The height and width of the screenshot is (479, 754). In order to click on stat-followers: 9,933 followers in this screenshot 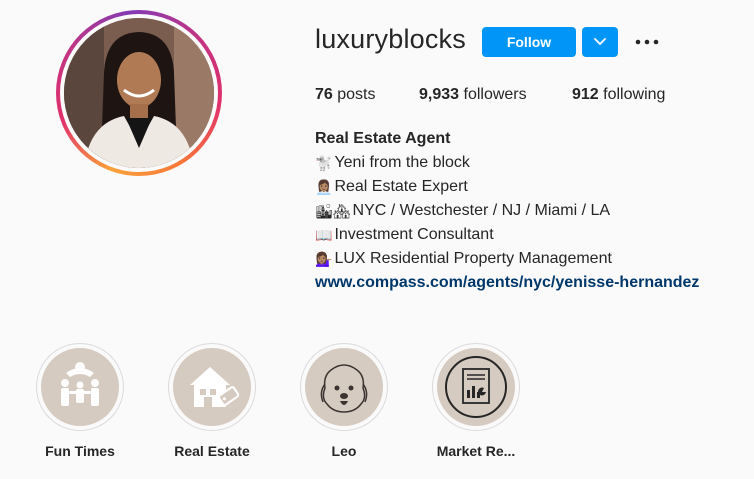, I will do `click(473, 95)`.